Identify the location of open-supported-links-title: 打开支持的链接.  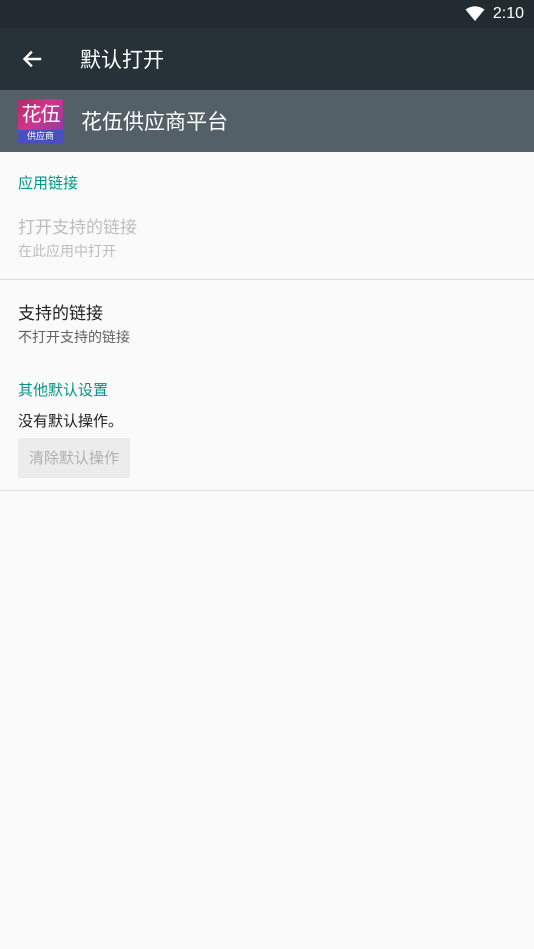
(77, 228).